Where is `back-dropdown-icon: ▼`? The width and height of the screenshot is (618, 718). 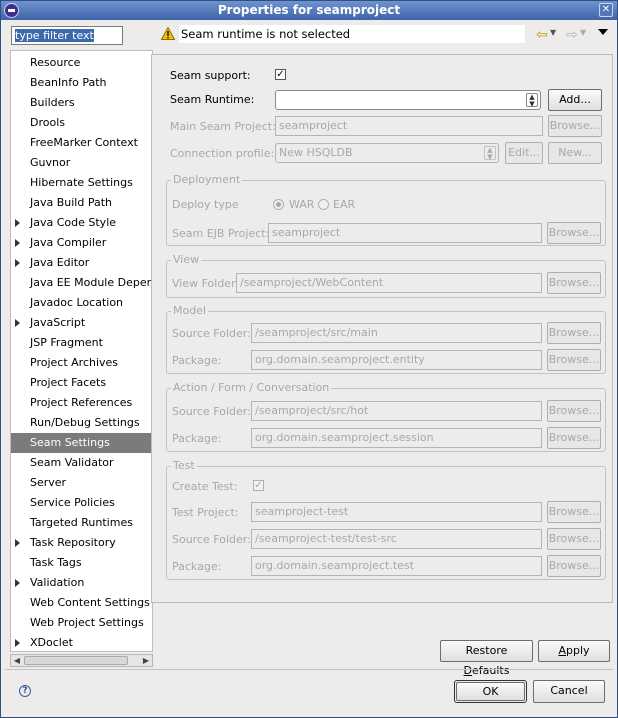
back-dropdown-icon: ▼ is located at coordinates (553, 32).